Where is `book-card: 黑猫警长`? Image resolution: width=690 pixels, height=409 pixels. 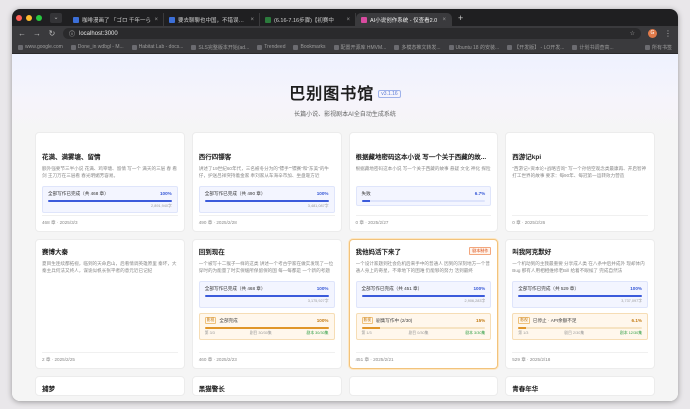 book-card: 黑猫警长 is located at coordinates (266, 386).